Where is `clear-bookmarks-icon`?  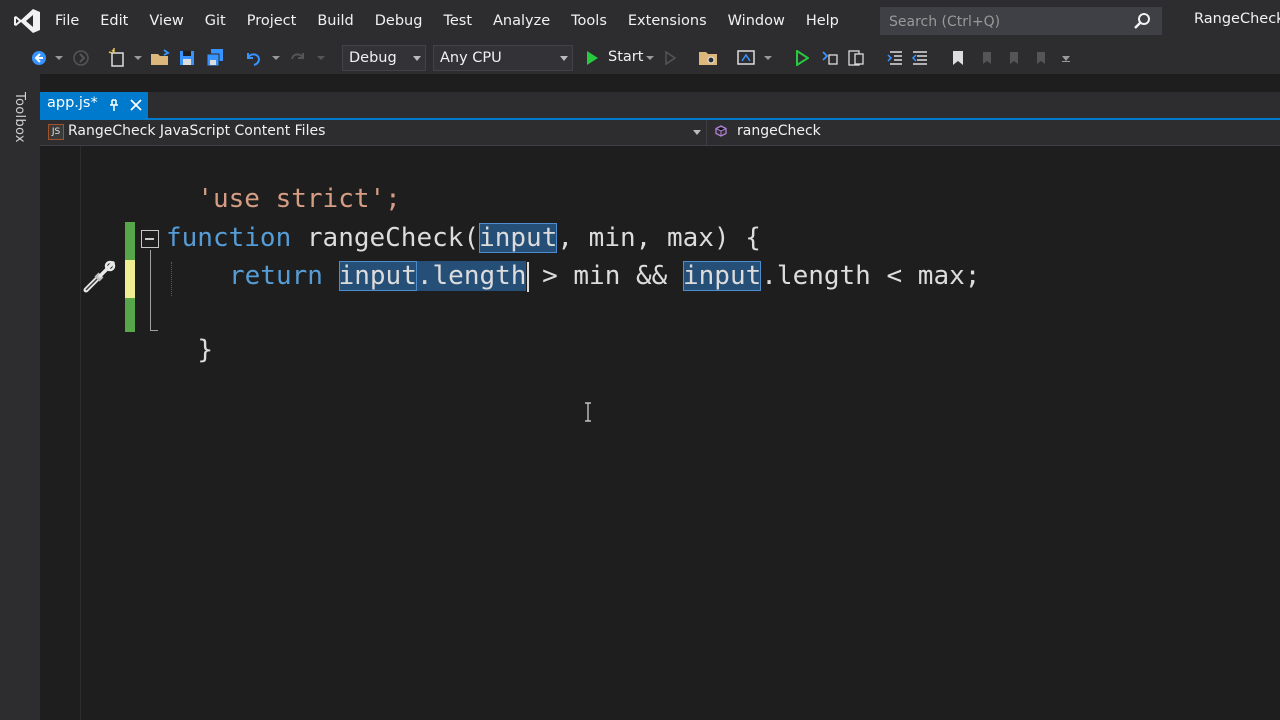 clear-bookmarks-icon is located at coordinates (1041, 58).